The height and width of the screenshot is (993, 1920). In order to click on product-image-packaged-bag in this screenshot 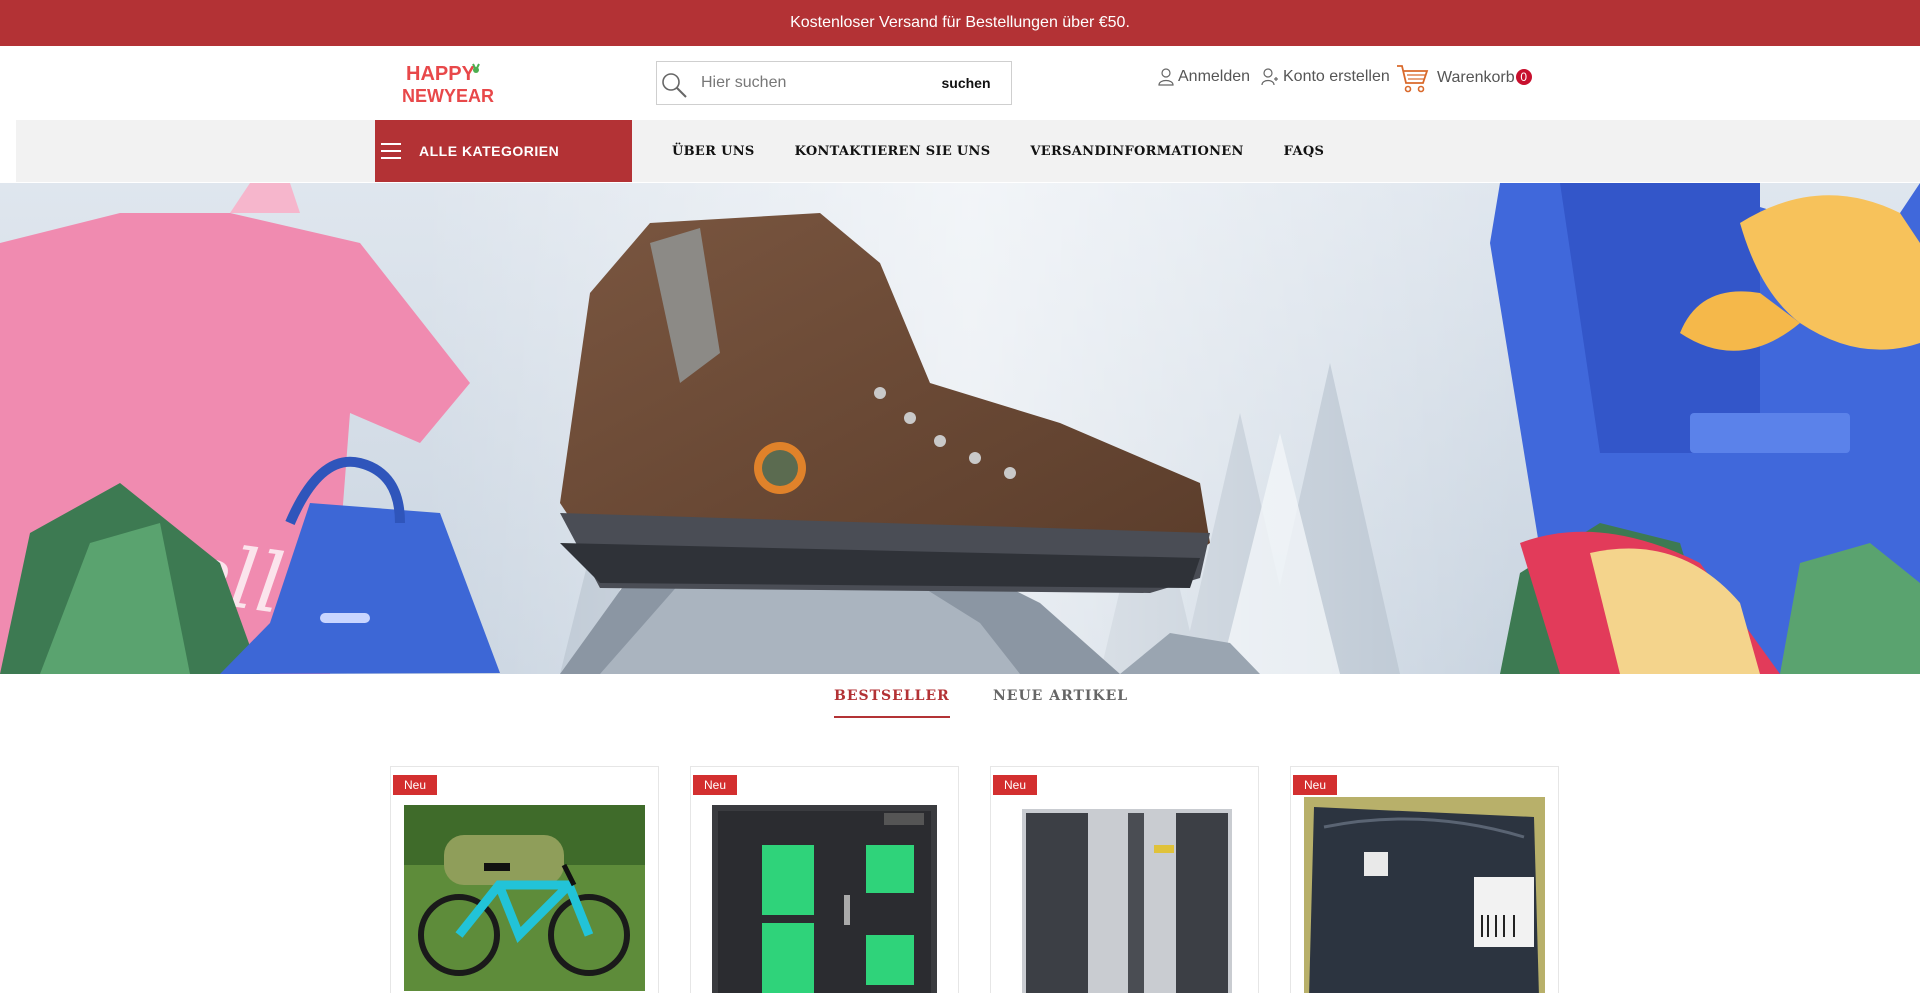, I will do `click(1424, 895)`.